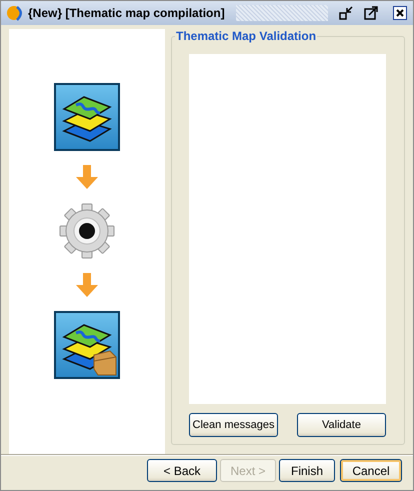  Describe the element at coordinates (233, 425) in the screenshot. I see `action-button: Clean messages` at that location.